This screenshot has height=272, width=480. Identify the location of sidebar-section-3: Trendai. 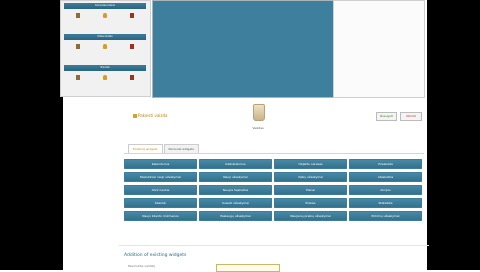
(105, 74).